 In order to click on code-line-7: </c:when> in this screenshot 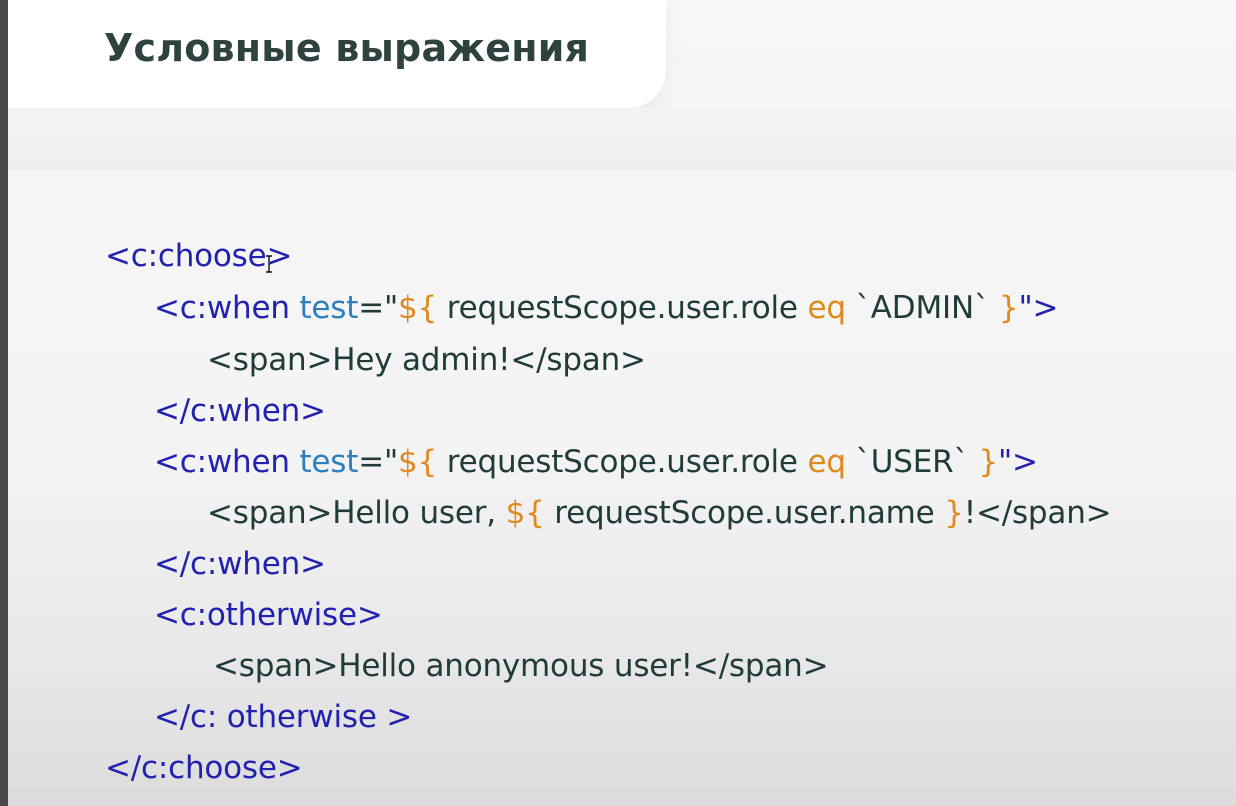, I will do `click(240, 564)`.